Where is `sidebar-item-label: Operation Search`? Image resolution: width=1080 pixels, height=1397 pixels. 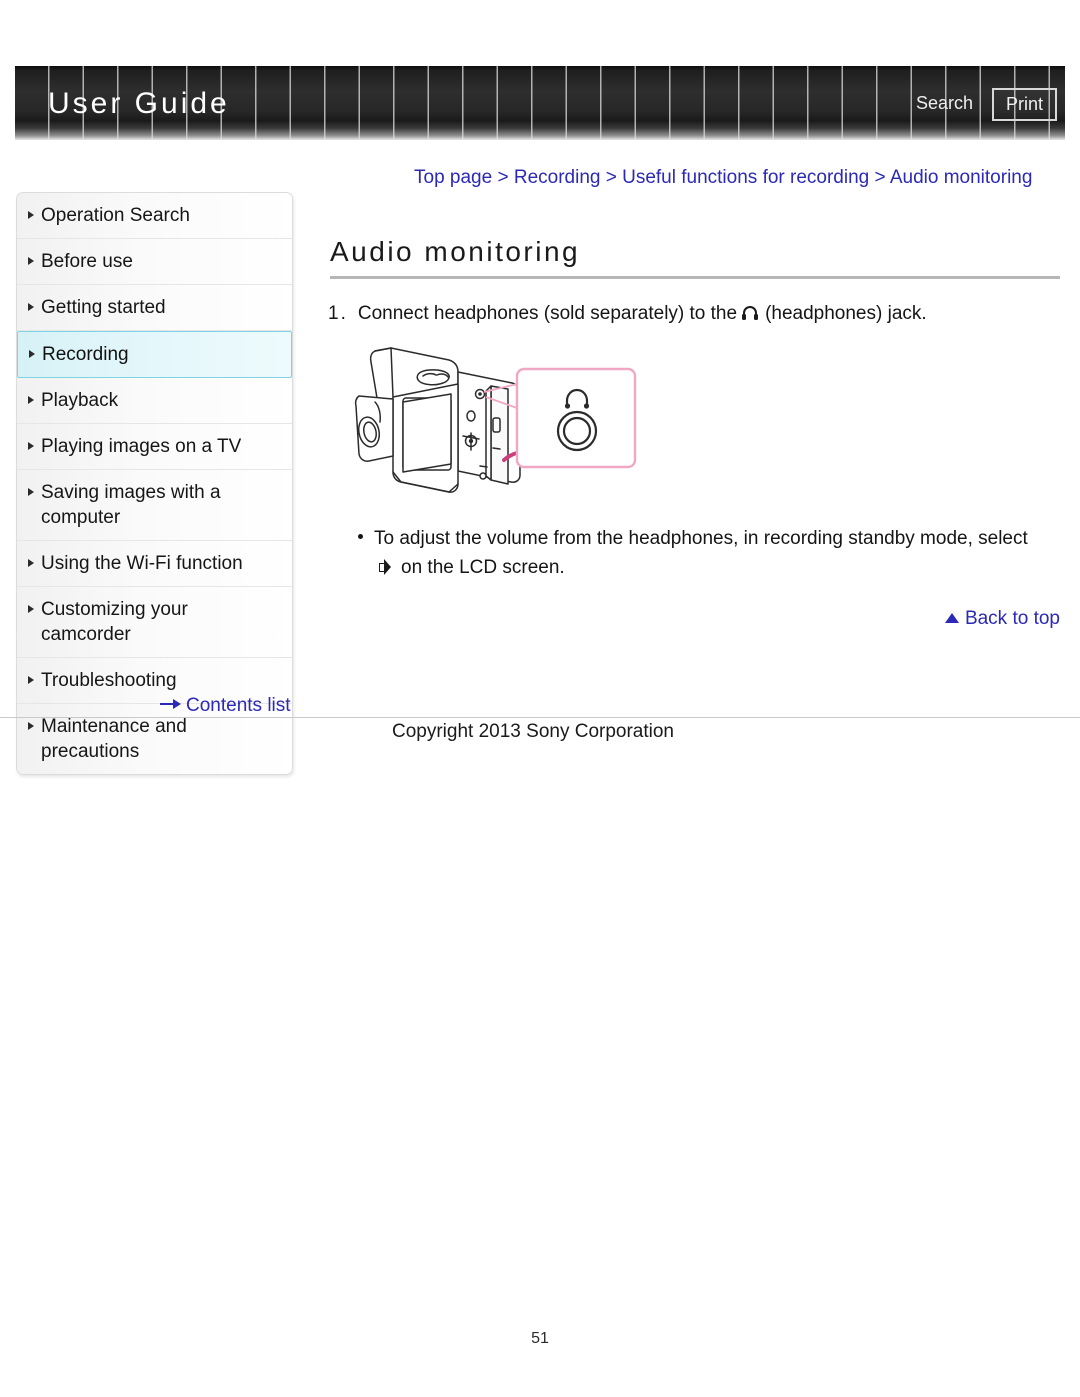
sidebar-item-label: Operation Search is located at coordinates (115, 215).